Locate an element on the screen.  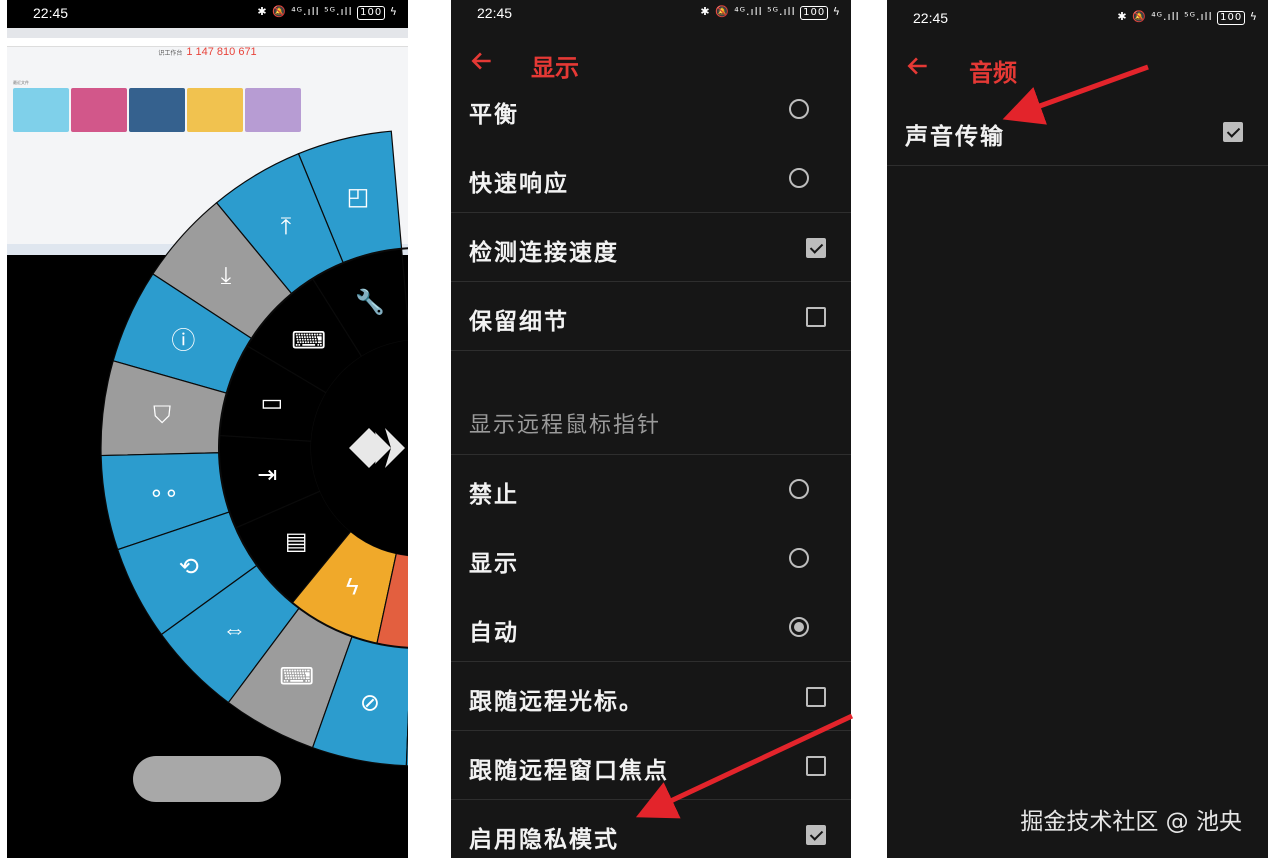
settings-row-label: 自动 is located at coordinates (494, 632).